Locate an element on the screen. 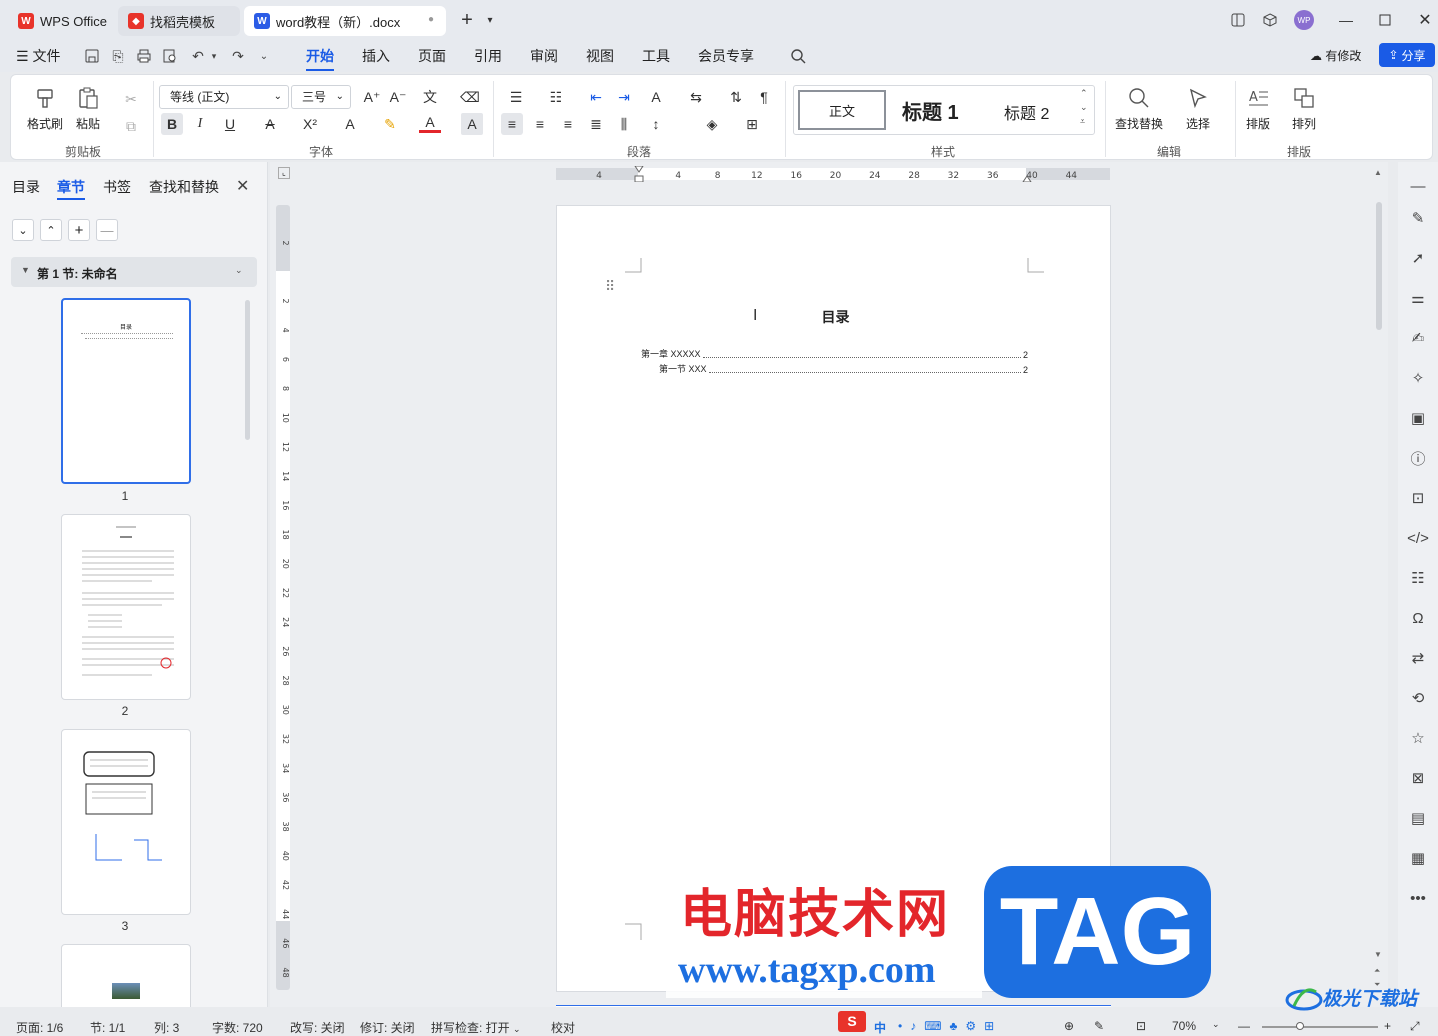 The image size is (1438, 1036). align-right-icon: ≡ is located at coordinates (568, 124).